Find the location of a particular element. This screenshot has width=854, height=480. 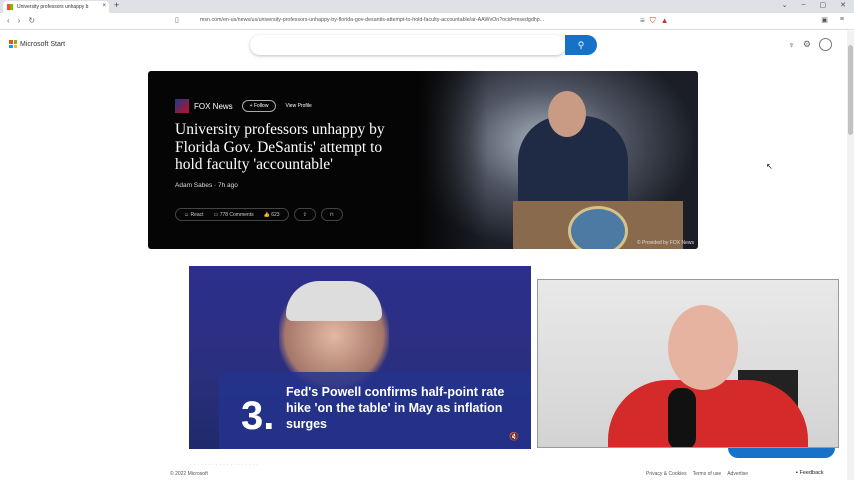

feedback-button: ▪ Feedback is located at coordinates (810, 473).